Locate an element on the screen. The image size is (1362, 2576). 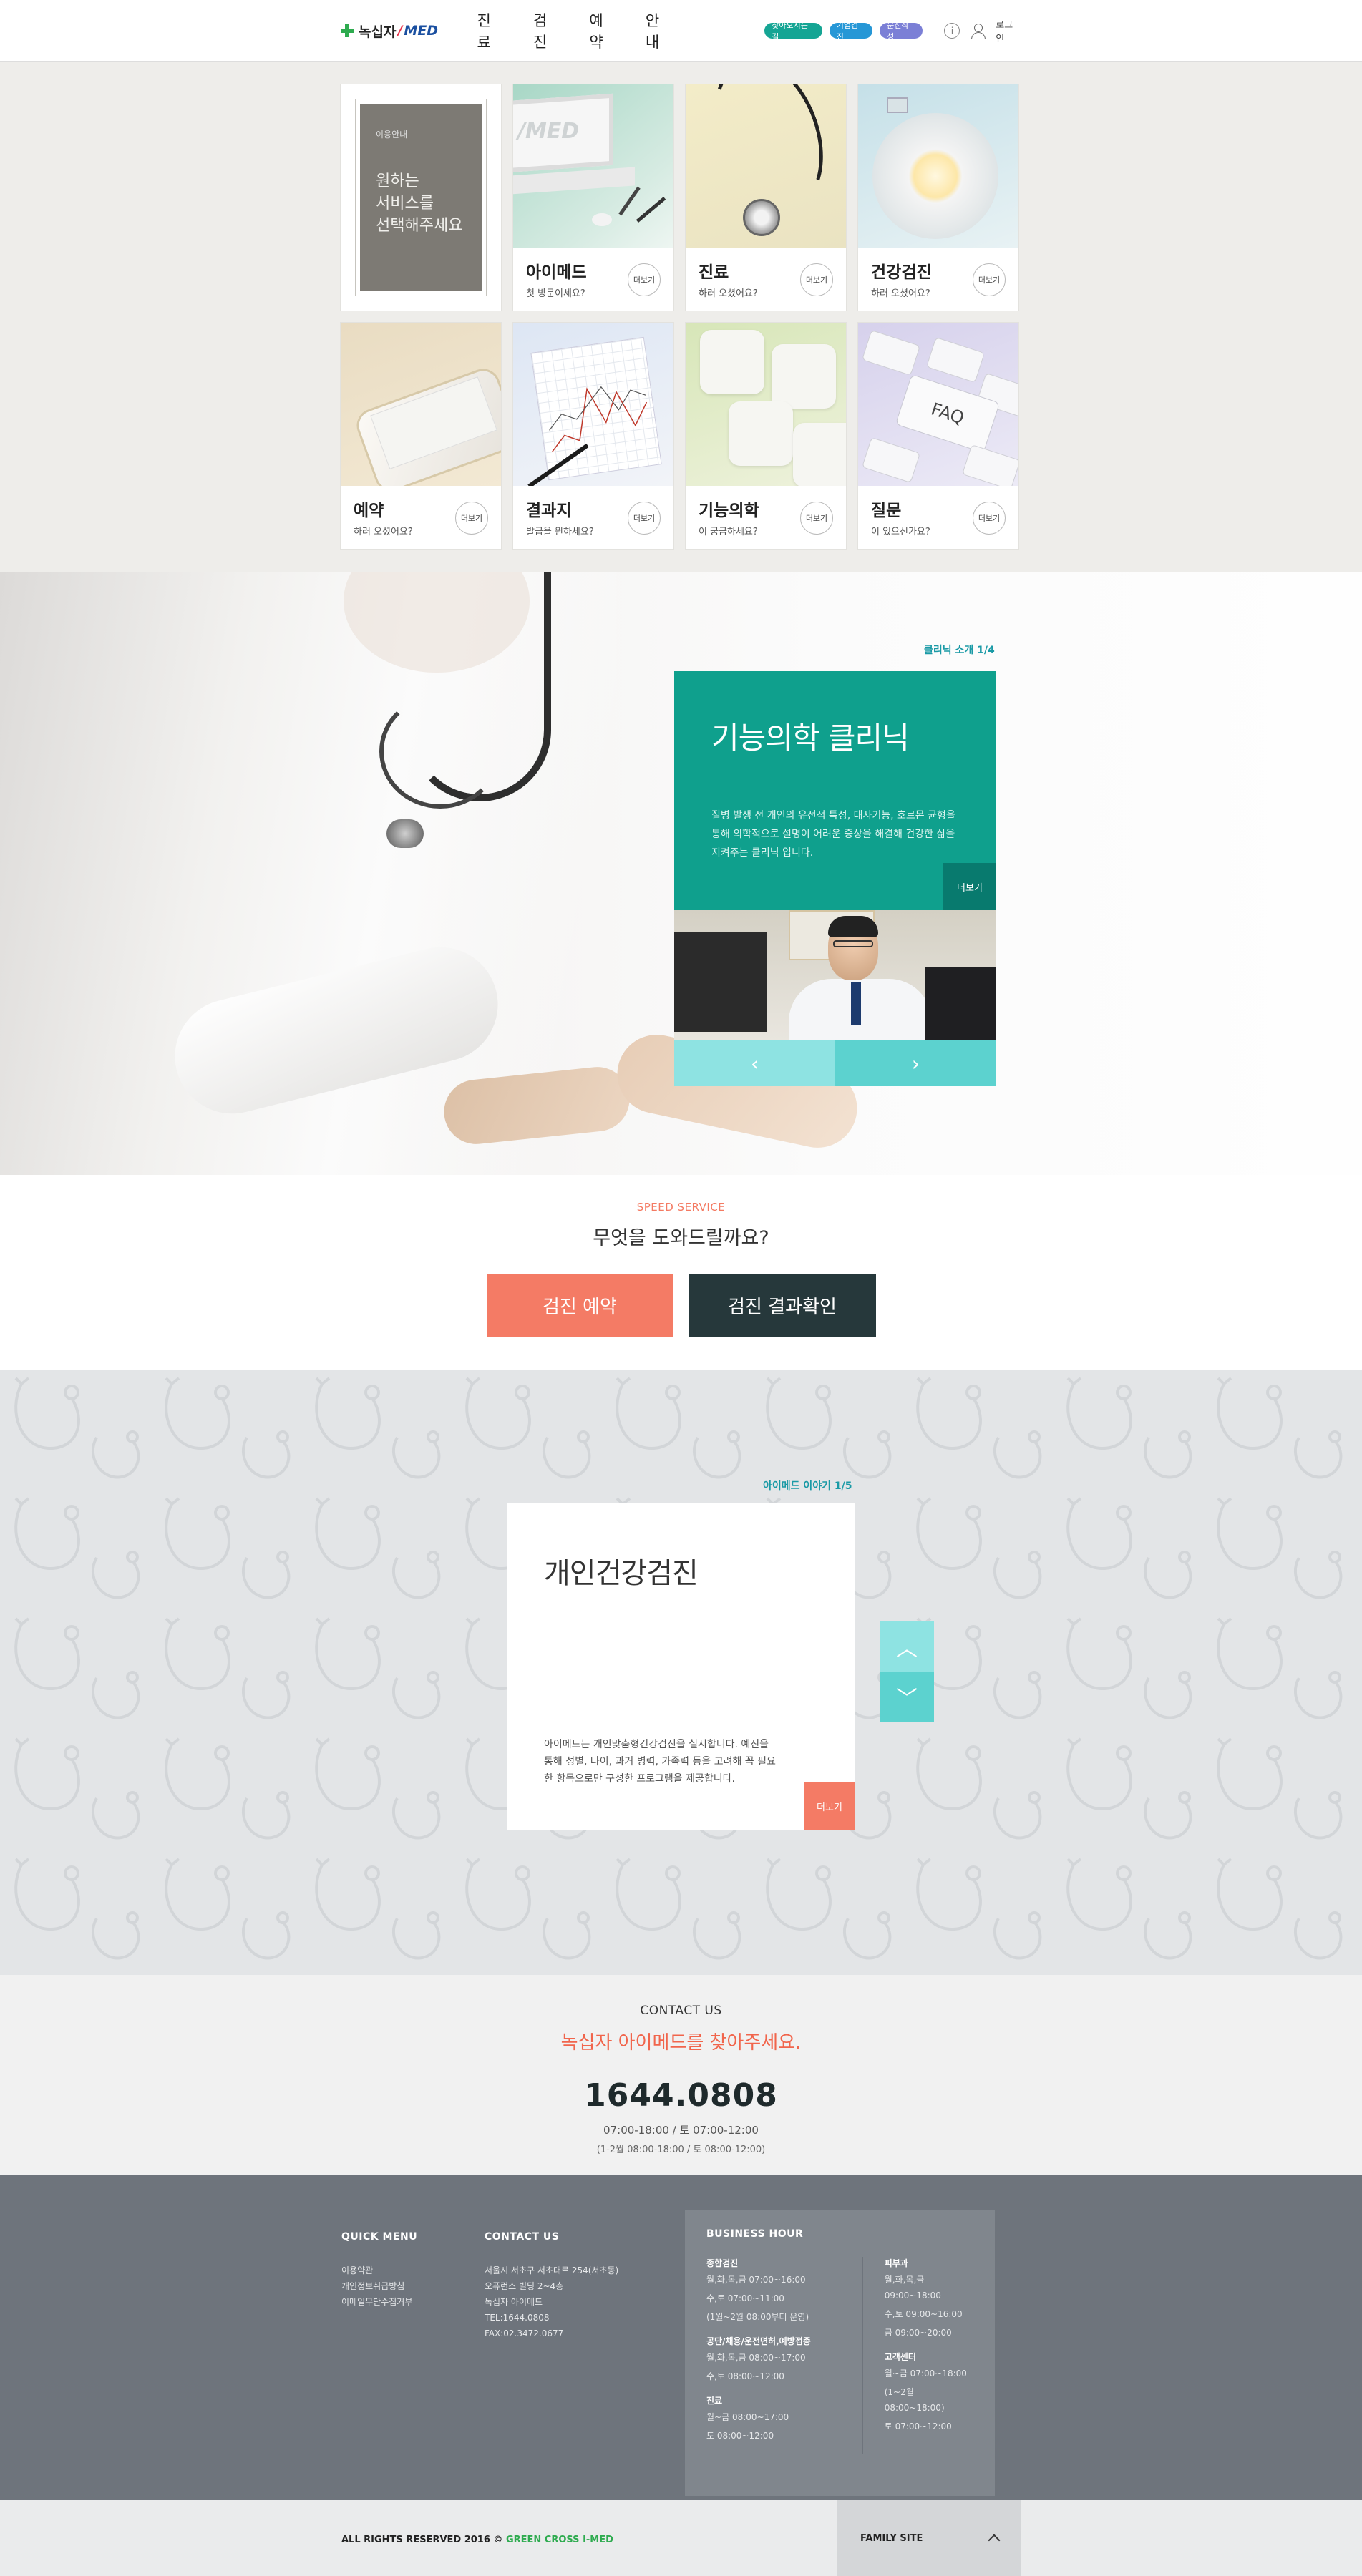
footer-link-terms: 이용약관 is located at coordinates (379, 2270).